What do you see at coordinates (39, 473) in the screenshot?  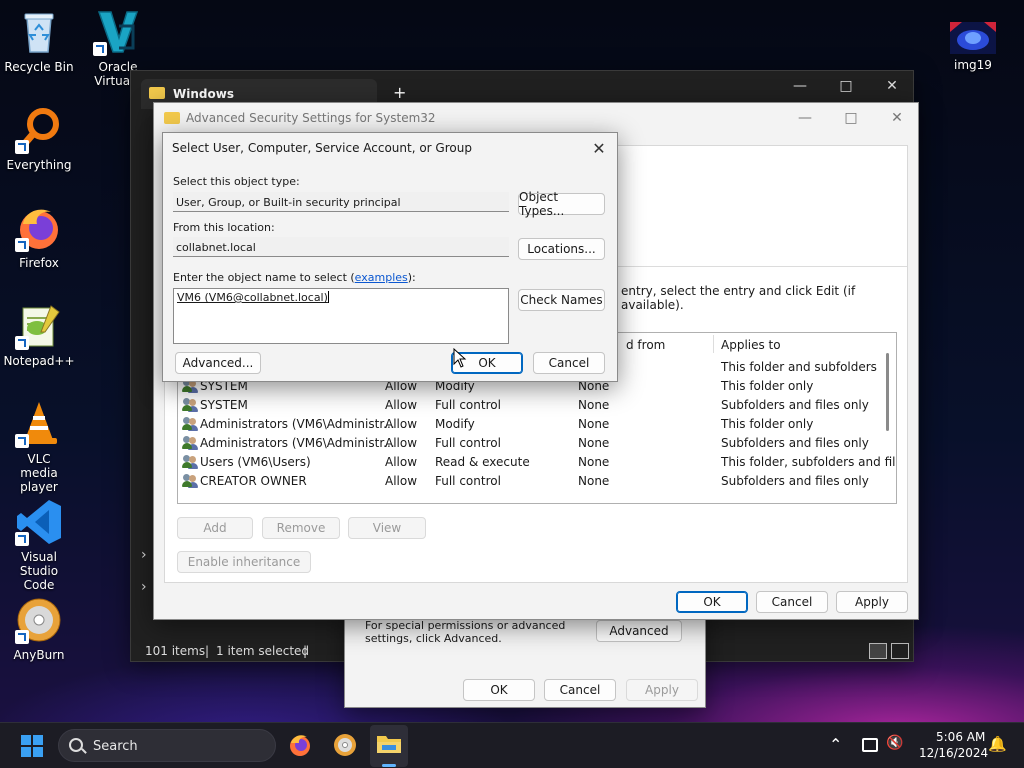 I see `icon-label: VLC media player` at bounding box center [39, 473].